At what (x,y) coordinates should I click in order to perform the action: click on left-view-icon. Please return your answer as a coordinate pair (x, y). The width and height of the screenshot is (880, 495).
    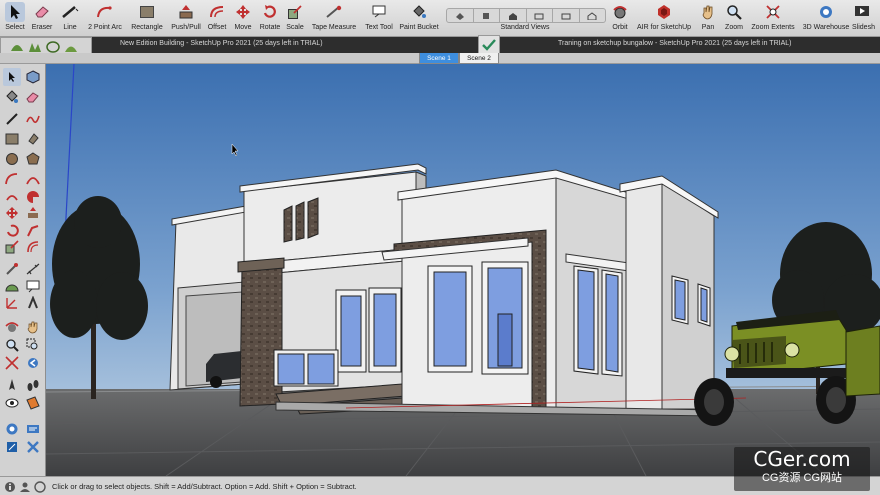
    Looking at the image, I should click on (593, 15).